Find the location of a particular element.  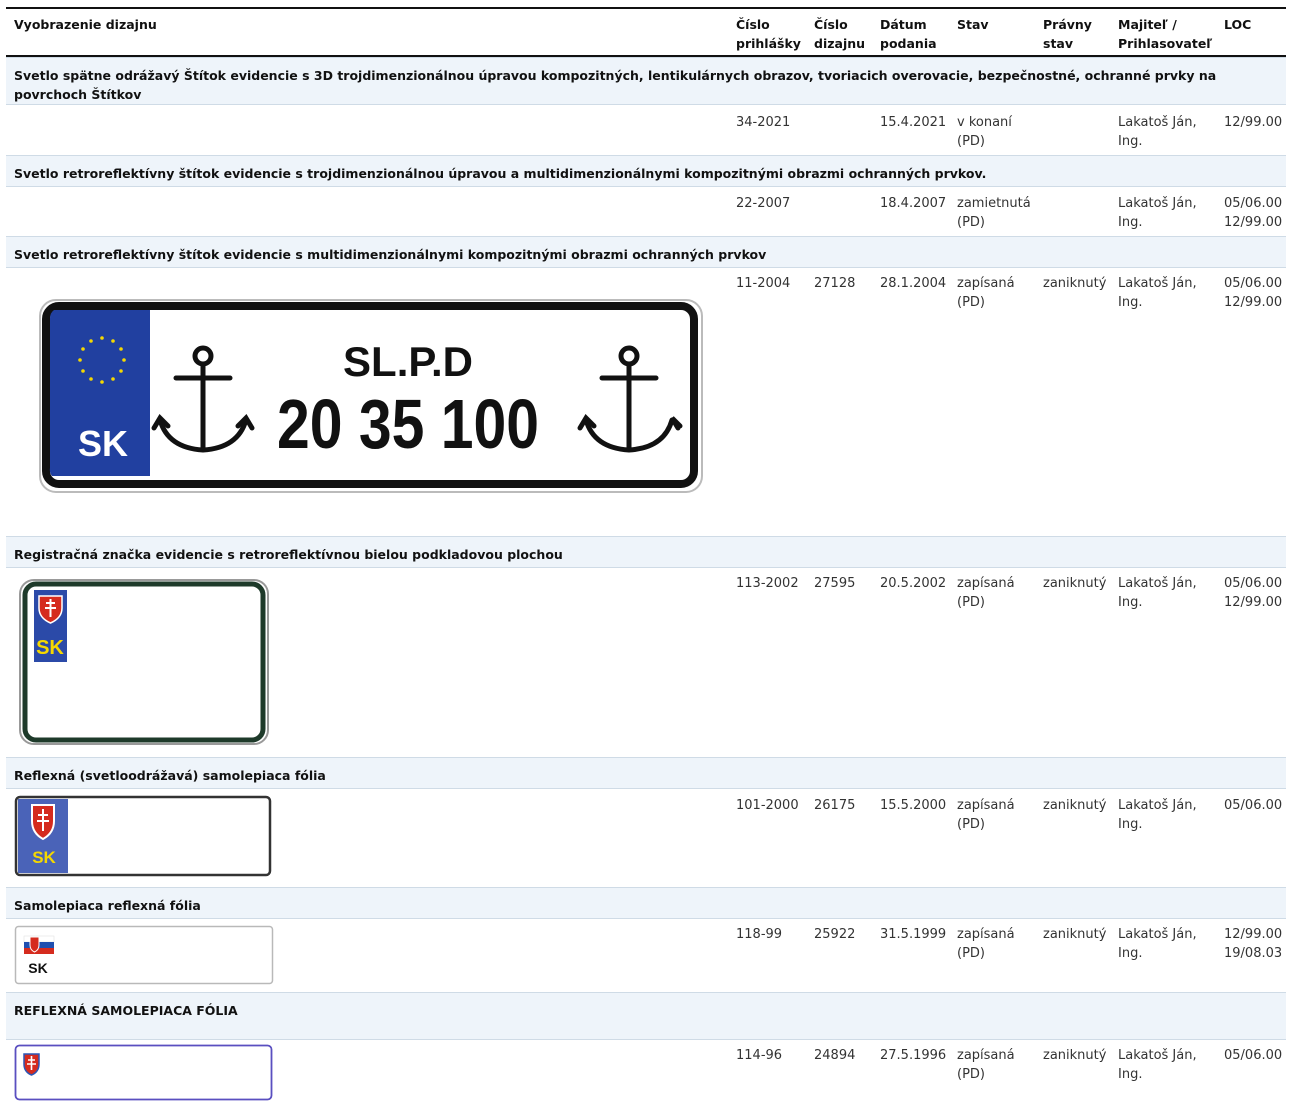

cell-filing-date: 15.5.2000 is located at coordinates (913, 805).